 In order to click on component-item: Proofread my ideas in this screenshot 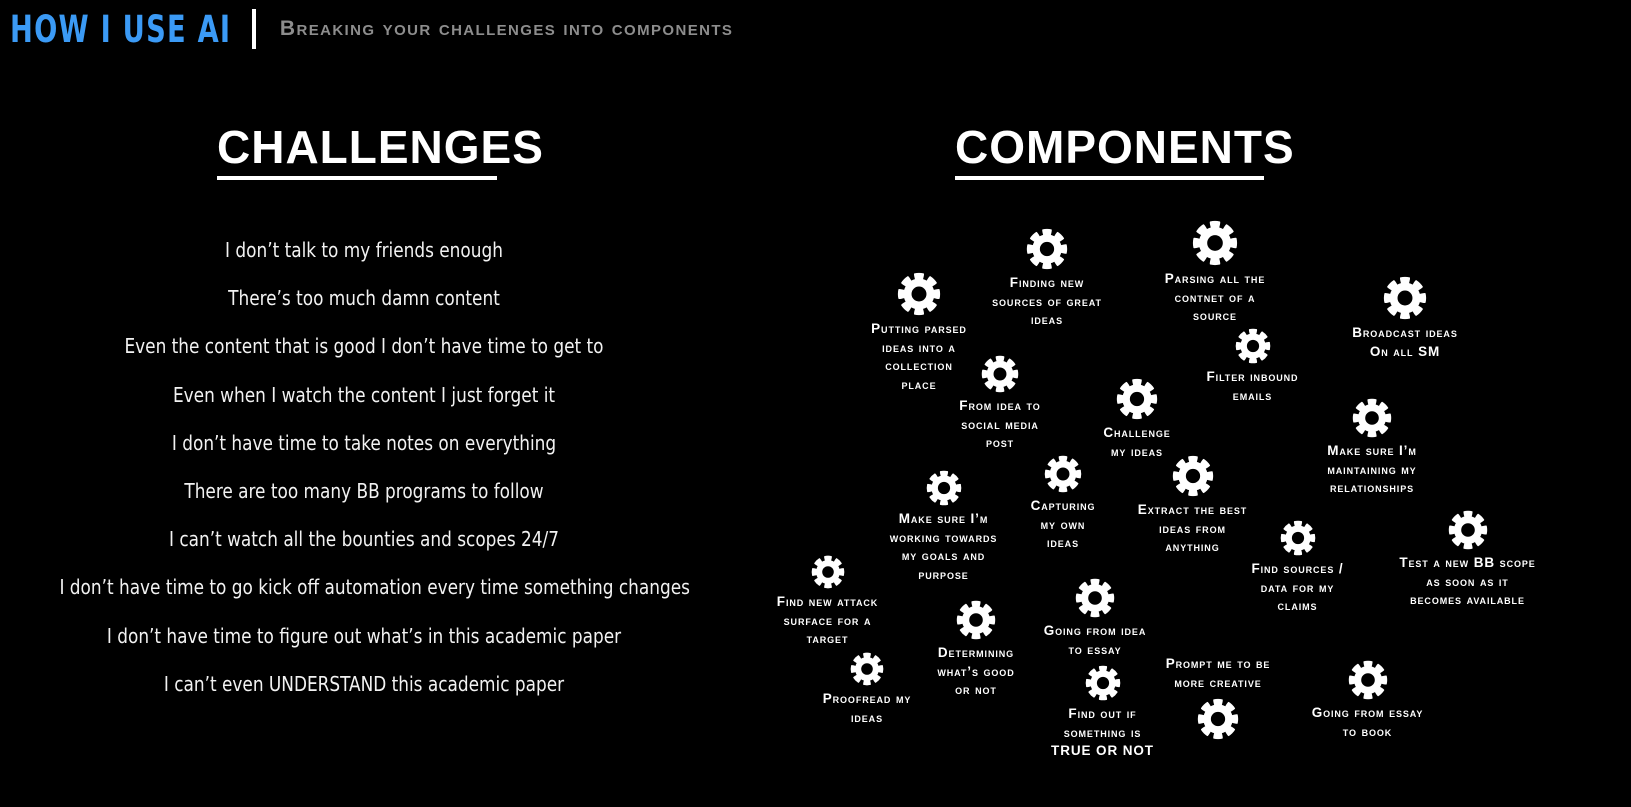, I will do `click(867, 689)`.